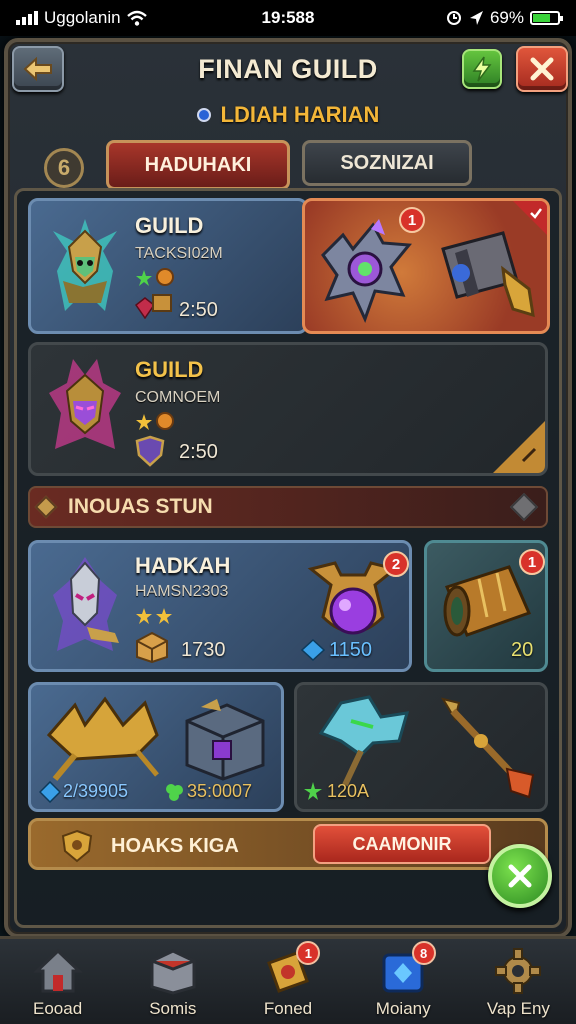  I want to click on nav-label: Vap Eny, so click(518, 1008).